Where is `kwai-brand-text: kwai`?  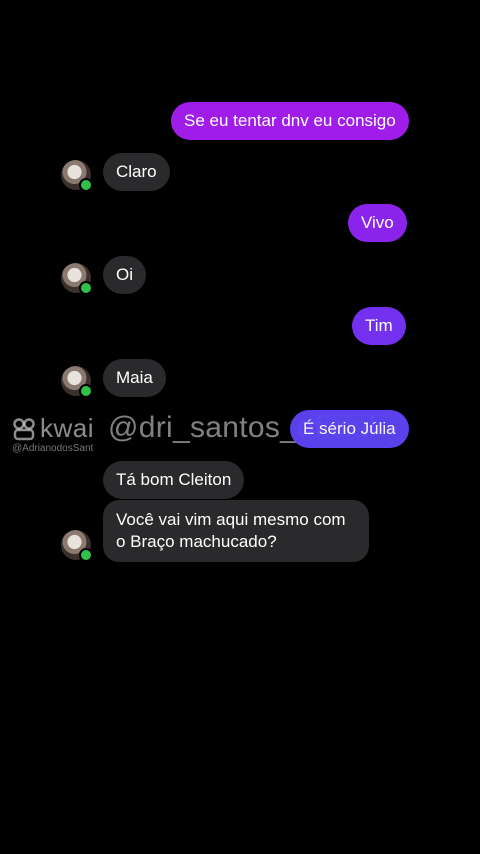 kwai-brand-text: kwai is located at coordinates (67, 428).